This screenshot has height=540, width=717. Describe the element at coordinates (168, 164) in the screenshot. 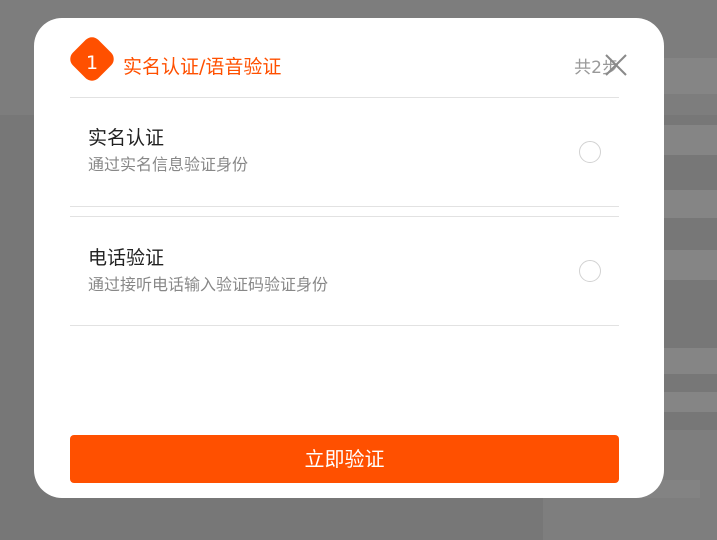

I see `option-description: 通过实名信息验证身份` at that location.